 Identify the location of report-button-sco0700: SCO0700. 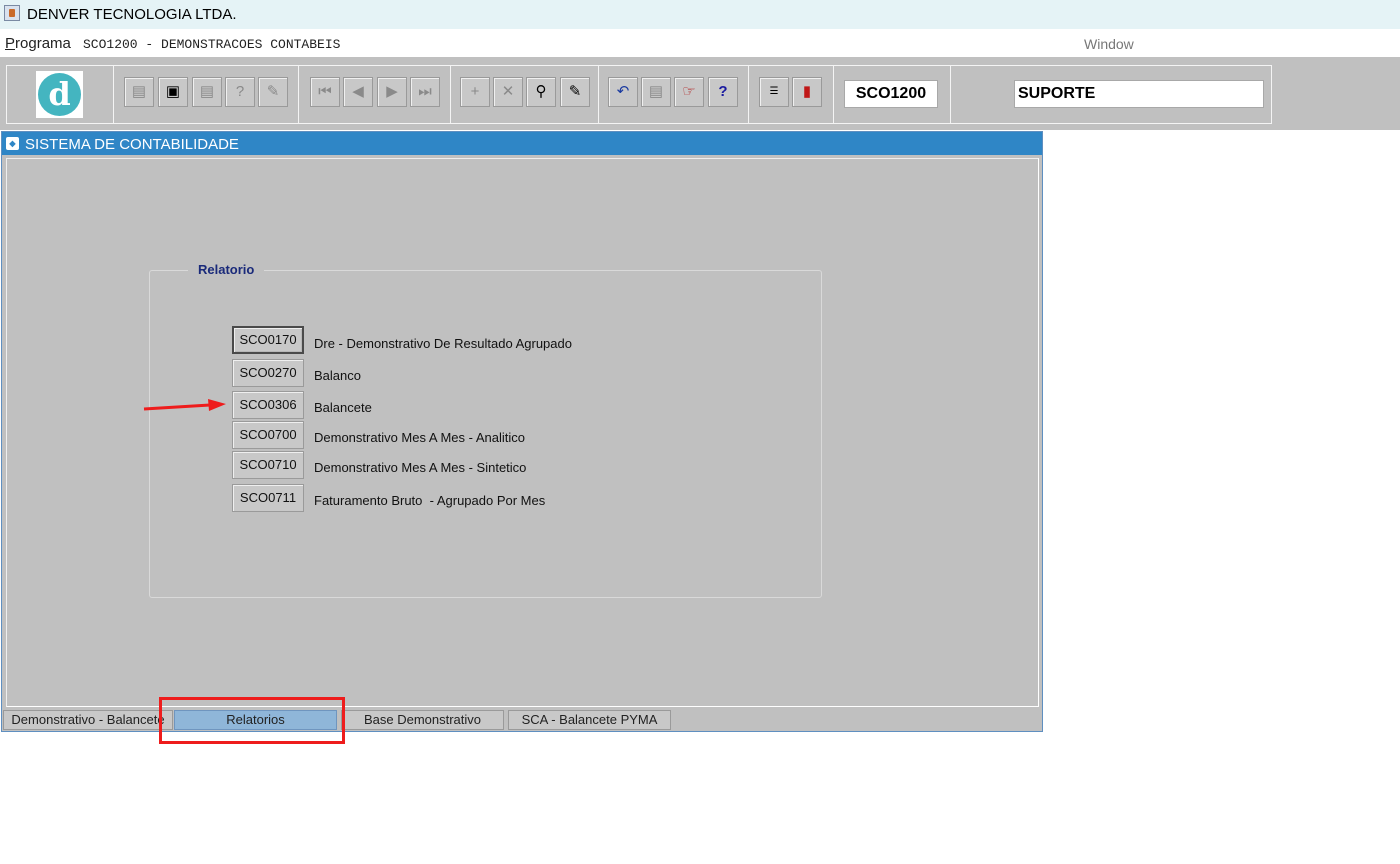
(268, 435).